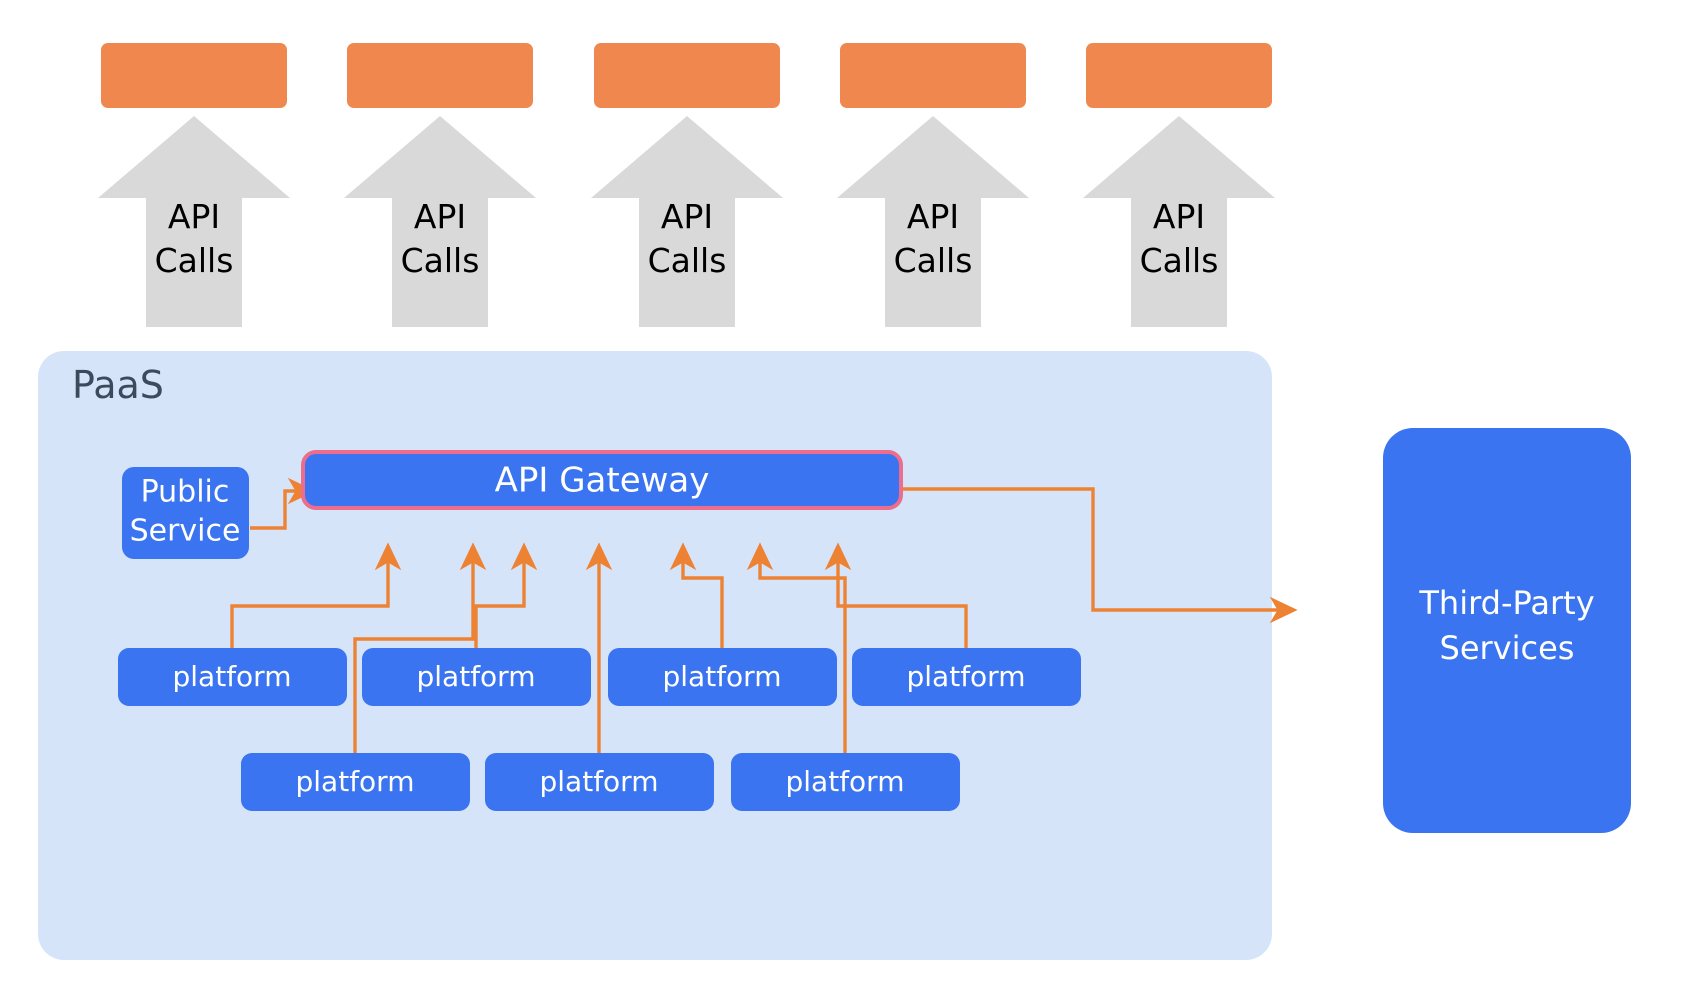 The width and height of the screenshot is (1684, 1006). Describe the element at coordinates (185, 513) in the screenshot. I see `public-service-node: Public Service` at that location.